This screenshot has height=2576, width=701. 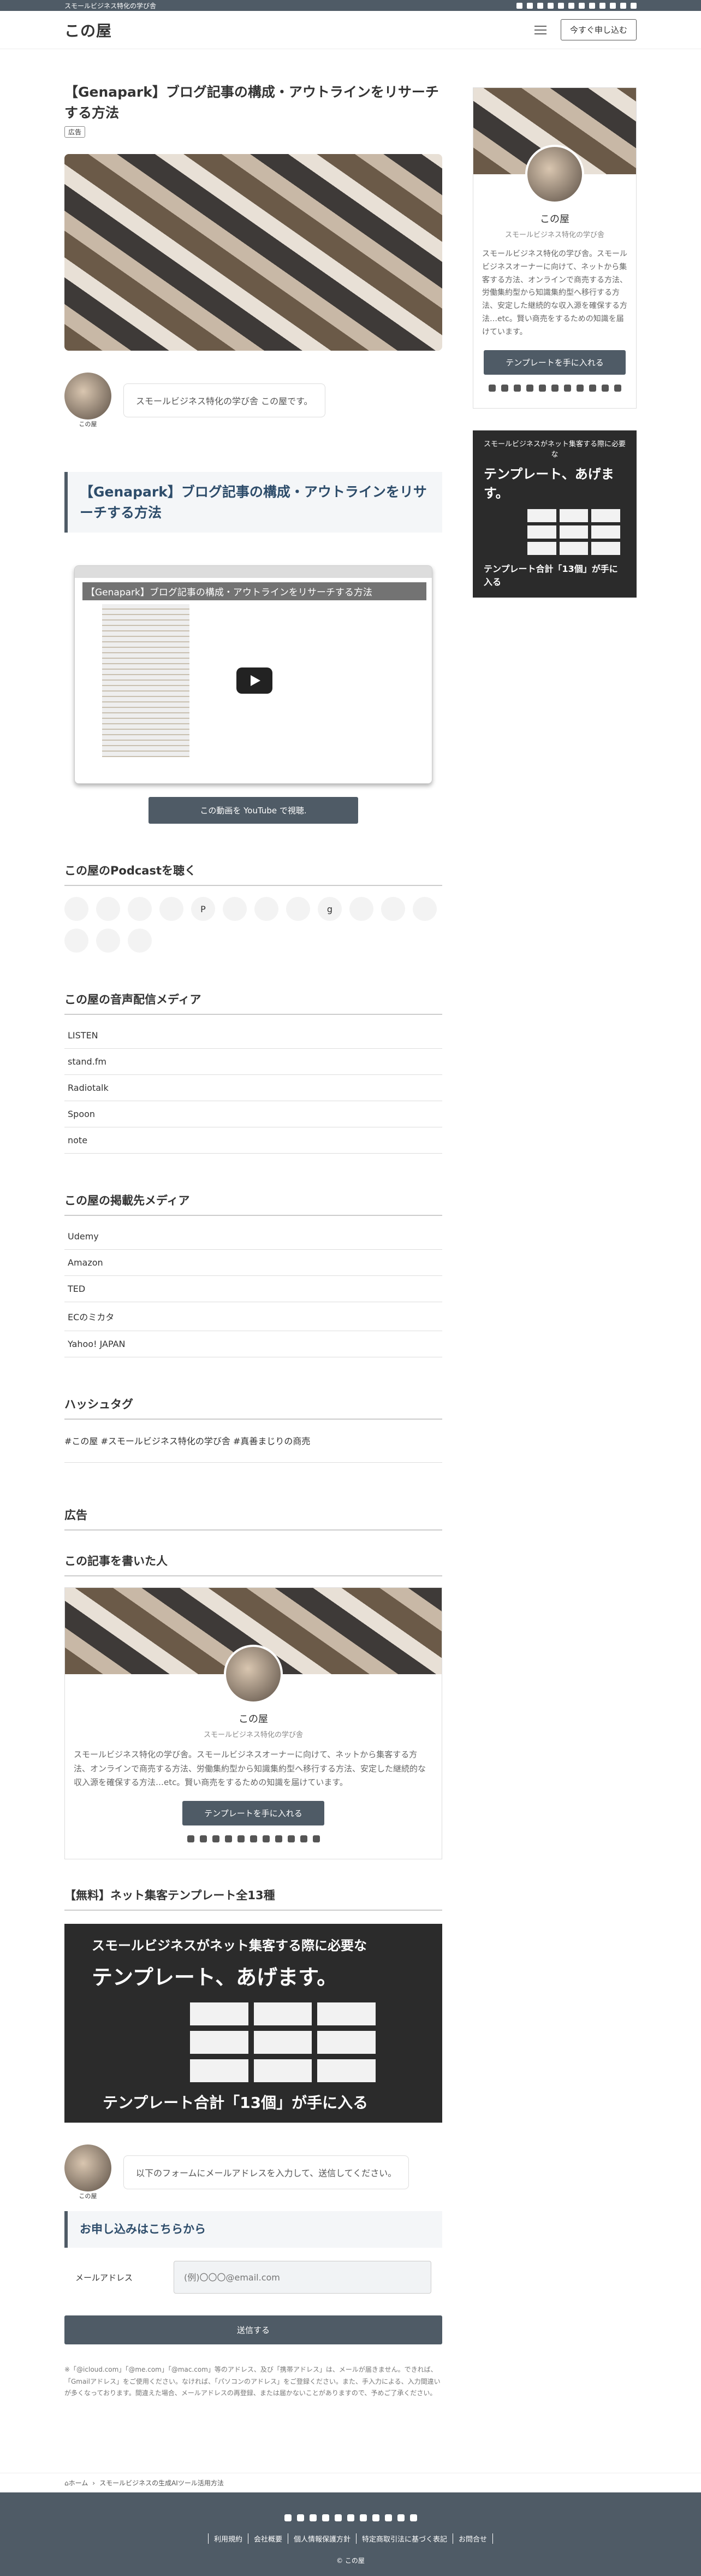 I want to click on list-item: Udemy, so click(x=253, y=1237).